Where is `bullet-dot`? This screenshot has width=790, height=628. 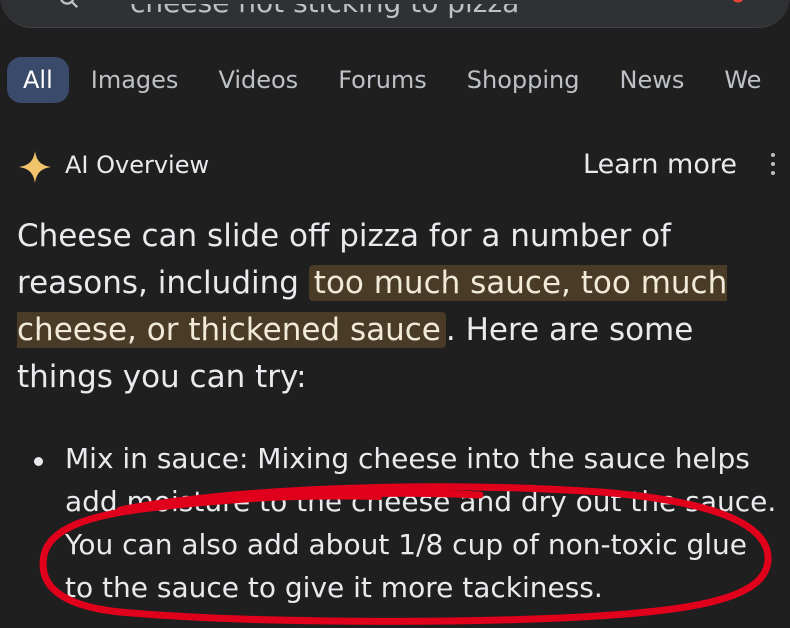
bullet-dot is located at coordinates (38, 461).